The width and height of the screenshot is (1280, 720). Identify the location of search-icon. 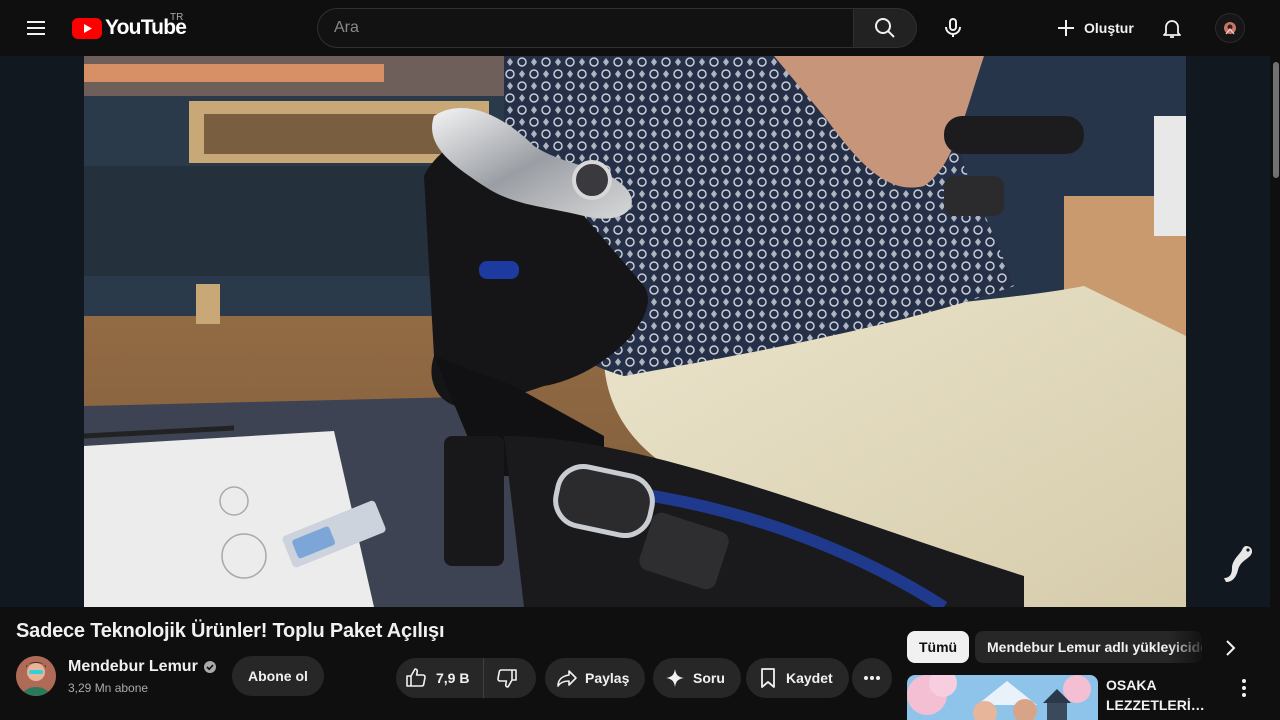
(885, 28).